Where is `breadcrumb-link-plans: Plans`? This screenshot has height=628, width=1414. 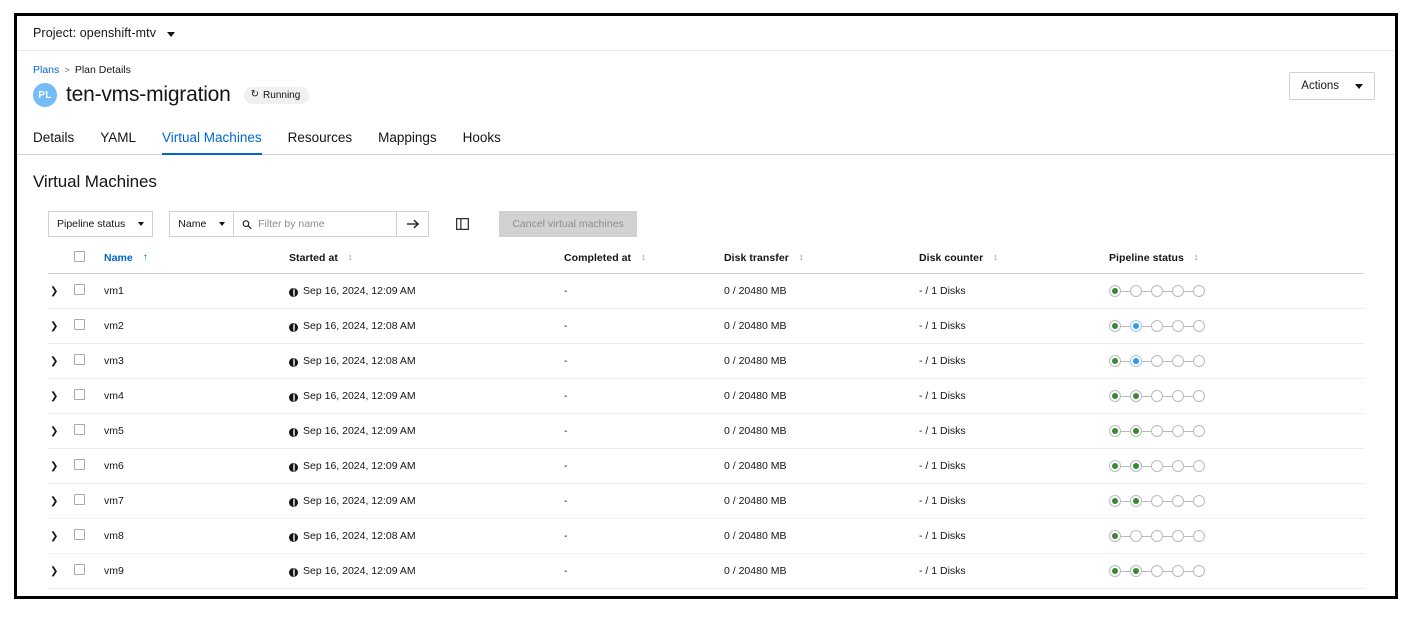
breadcrumb-link-plans: Plans is located at coordinates (46, 70).